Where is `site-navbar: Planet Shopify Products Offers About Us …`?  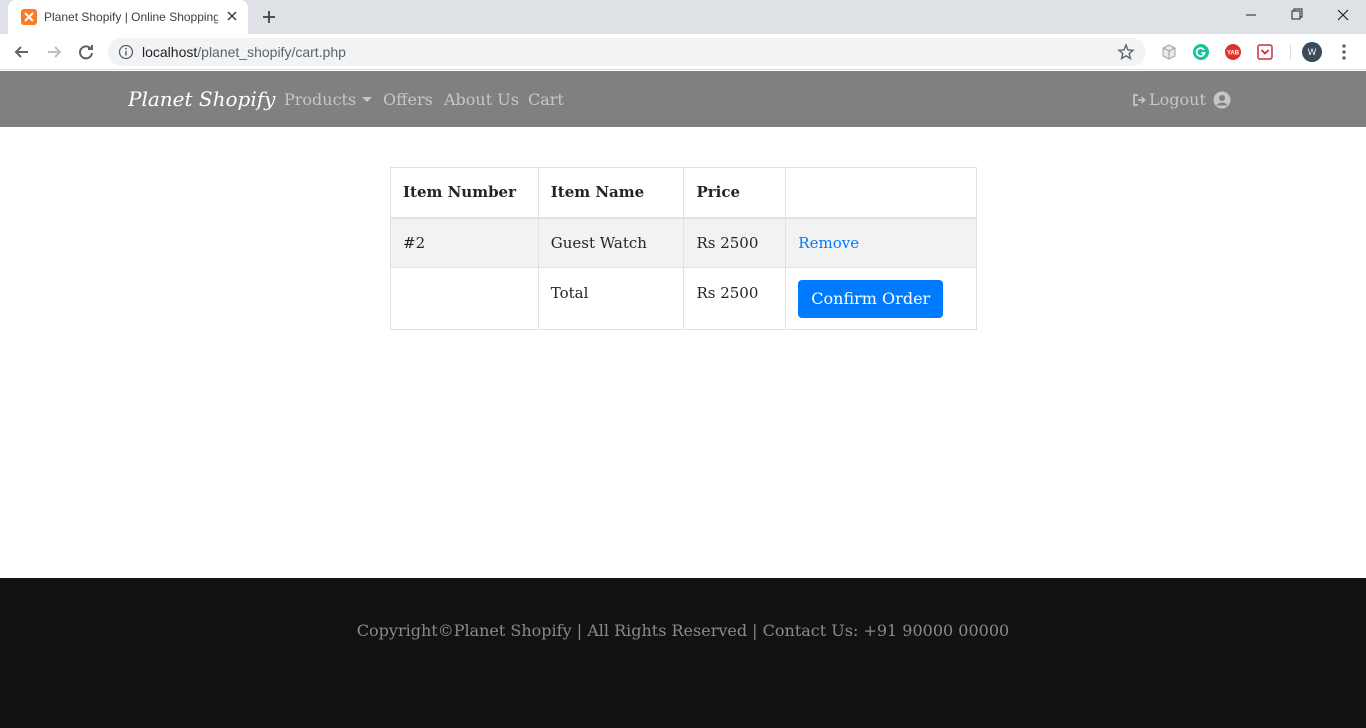
site-navbar: Planet Shopify Products Offers About Us … is located at coordinates (683, 99).